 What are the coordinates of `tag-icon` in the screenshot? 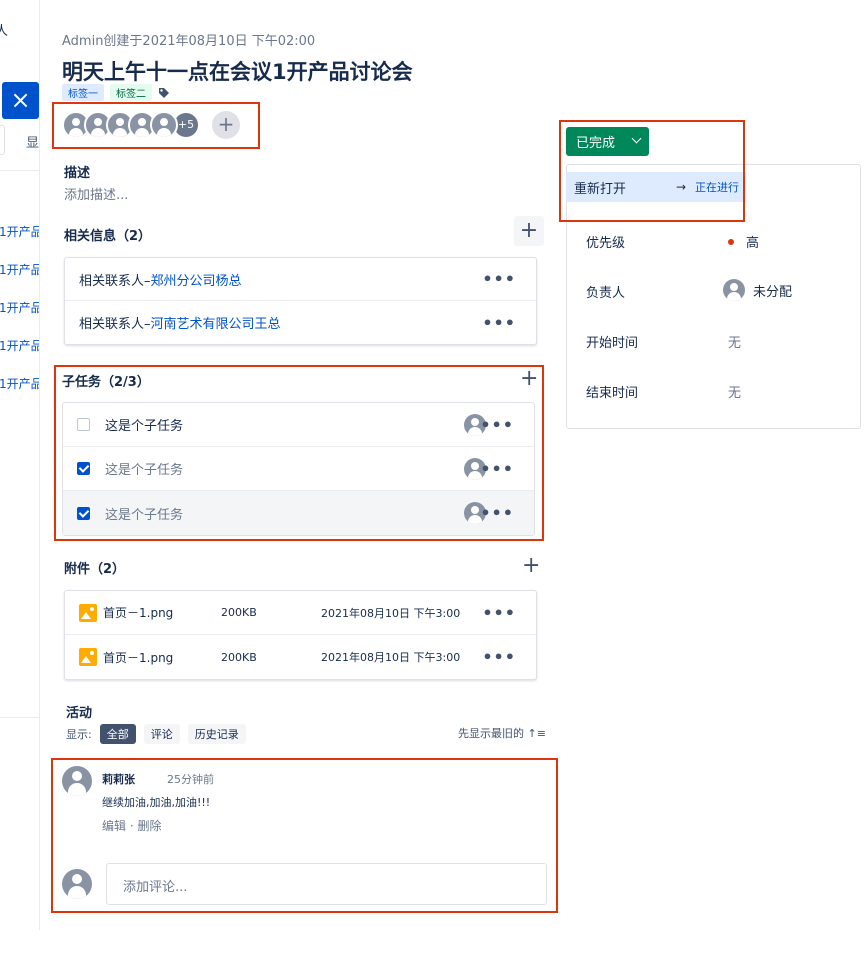 It's located at (164, 93).